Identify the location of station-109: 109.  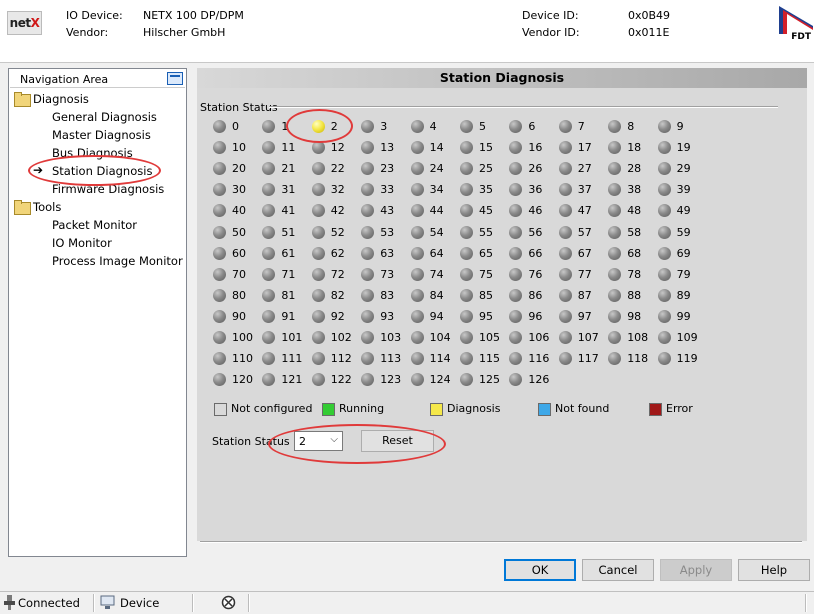
(682, 337).